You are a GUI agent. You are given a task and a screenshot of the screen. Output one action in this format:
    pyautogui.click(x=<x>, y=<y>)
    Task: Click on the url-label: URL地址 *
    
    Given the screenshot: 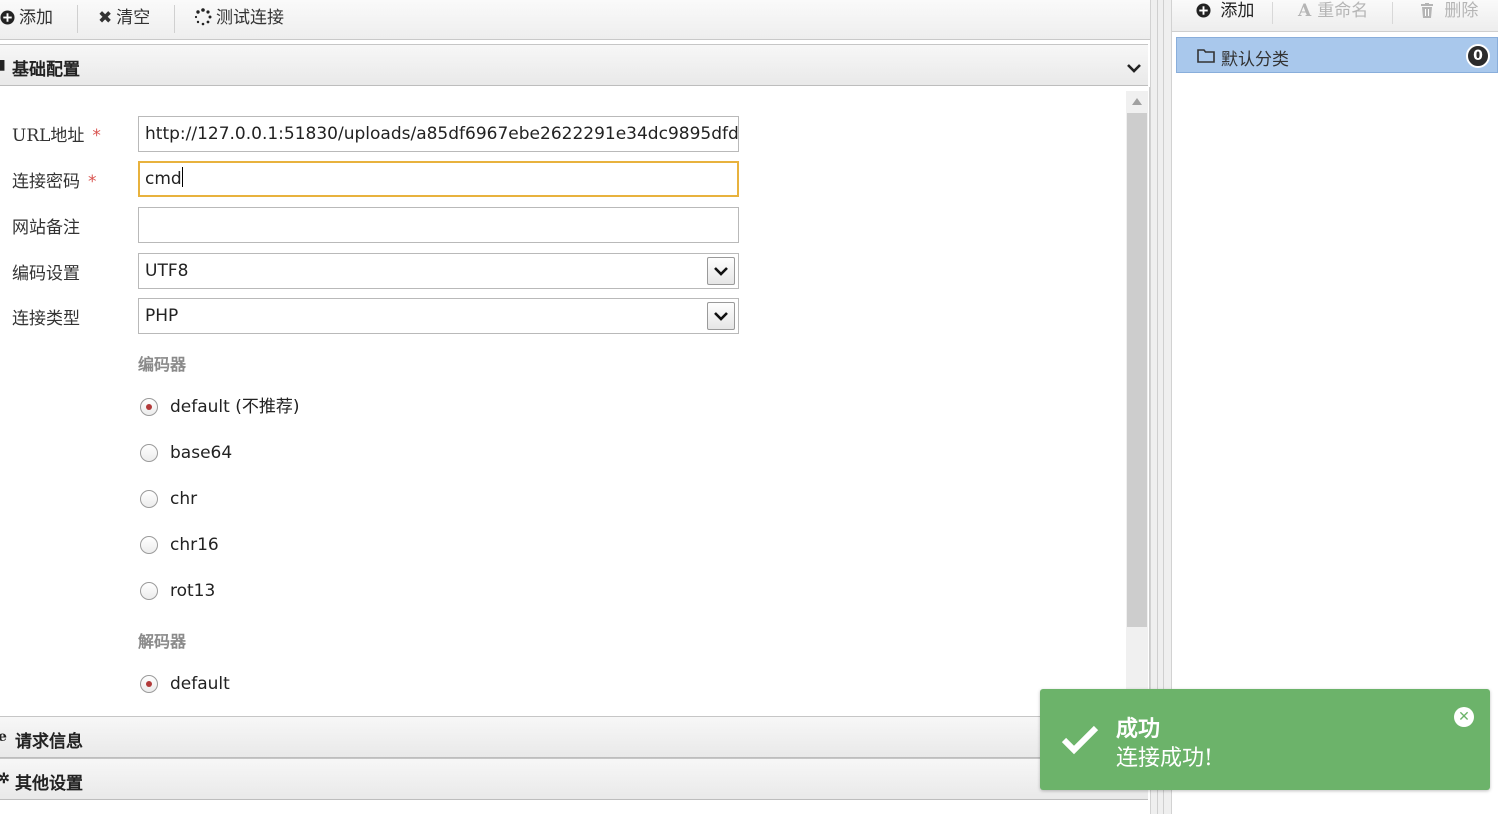 What is the action you would take?
    pyautogui.click(x=56, y=133)
    